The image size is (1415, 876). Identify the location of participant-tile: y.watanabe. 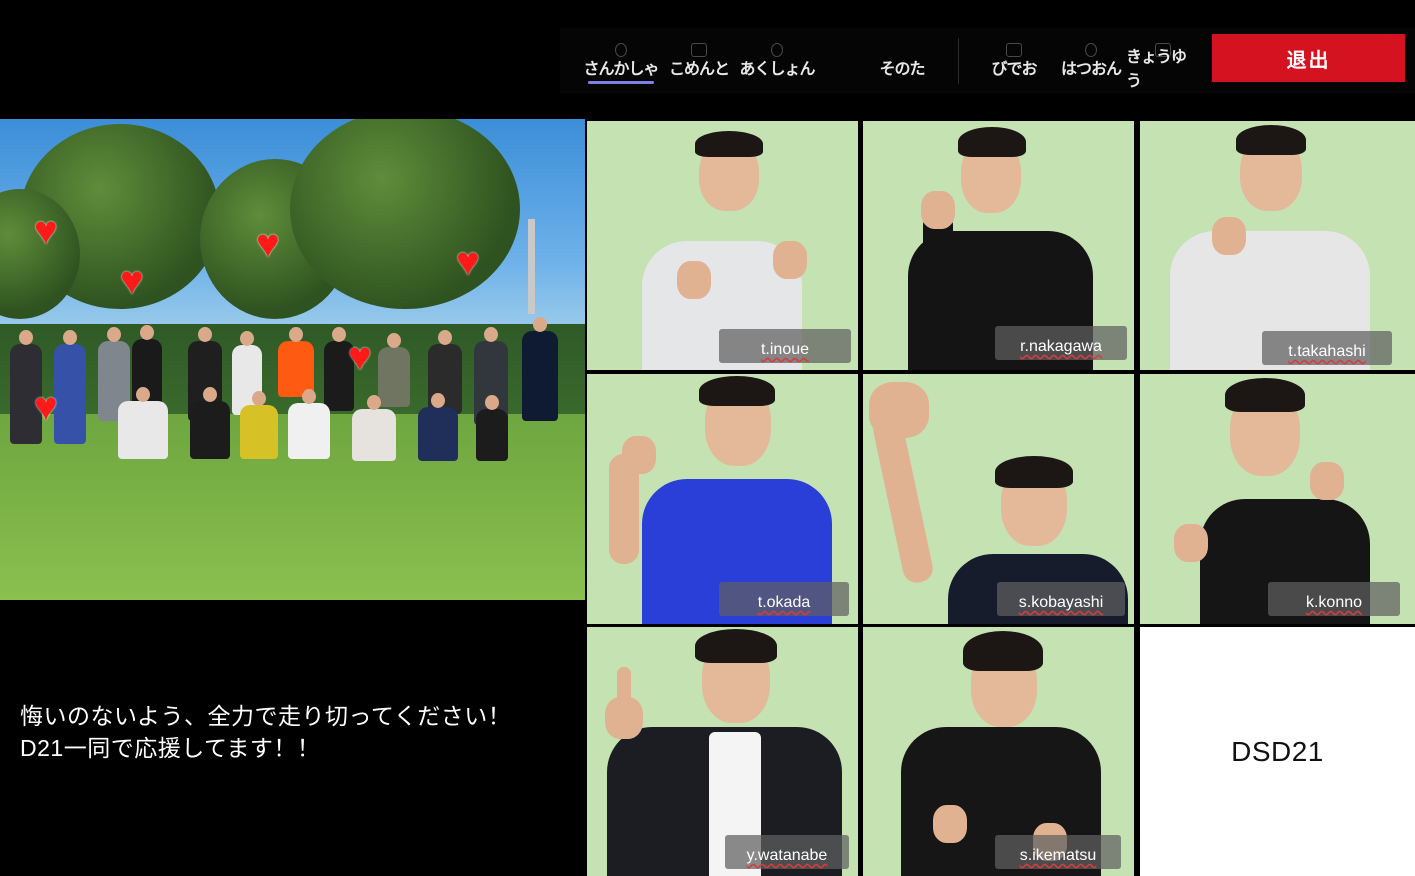
(722, 751).